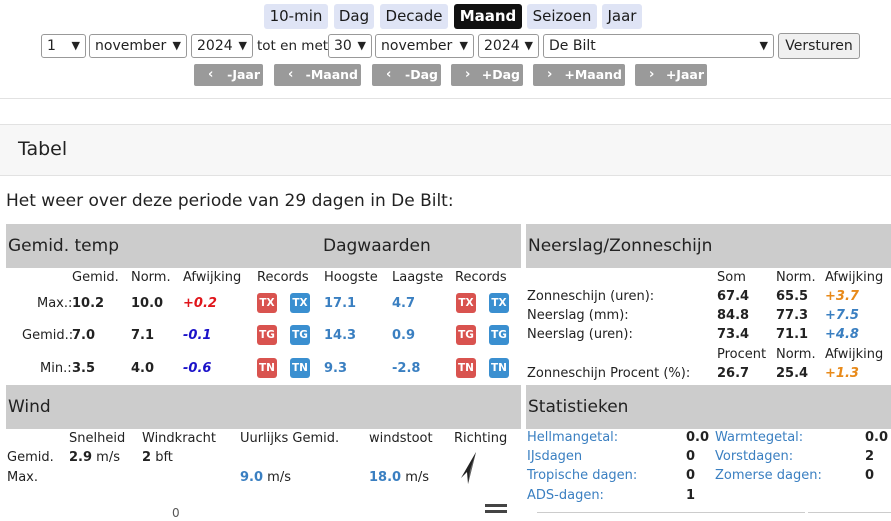  I want to click on stat-tropisch-label: Tropische dagen:, so click(582, 476).